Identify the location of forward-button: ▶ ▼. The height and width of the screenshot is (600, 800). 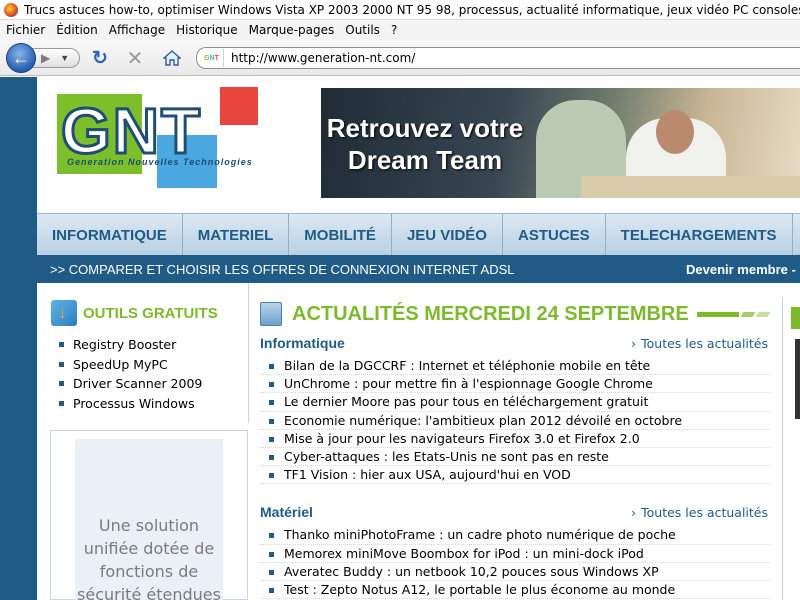
(55, 58).